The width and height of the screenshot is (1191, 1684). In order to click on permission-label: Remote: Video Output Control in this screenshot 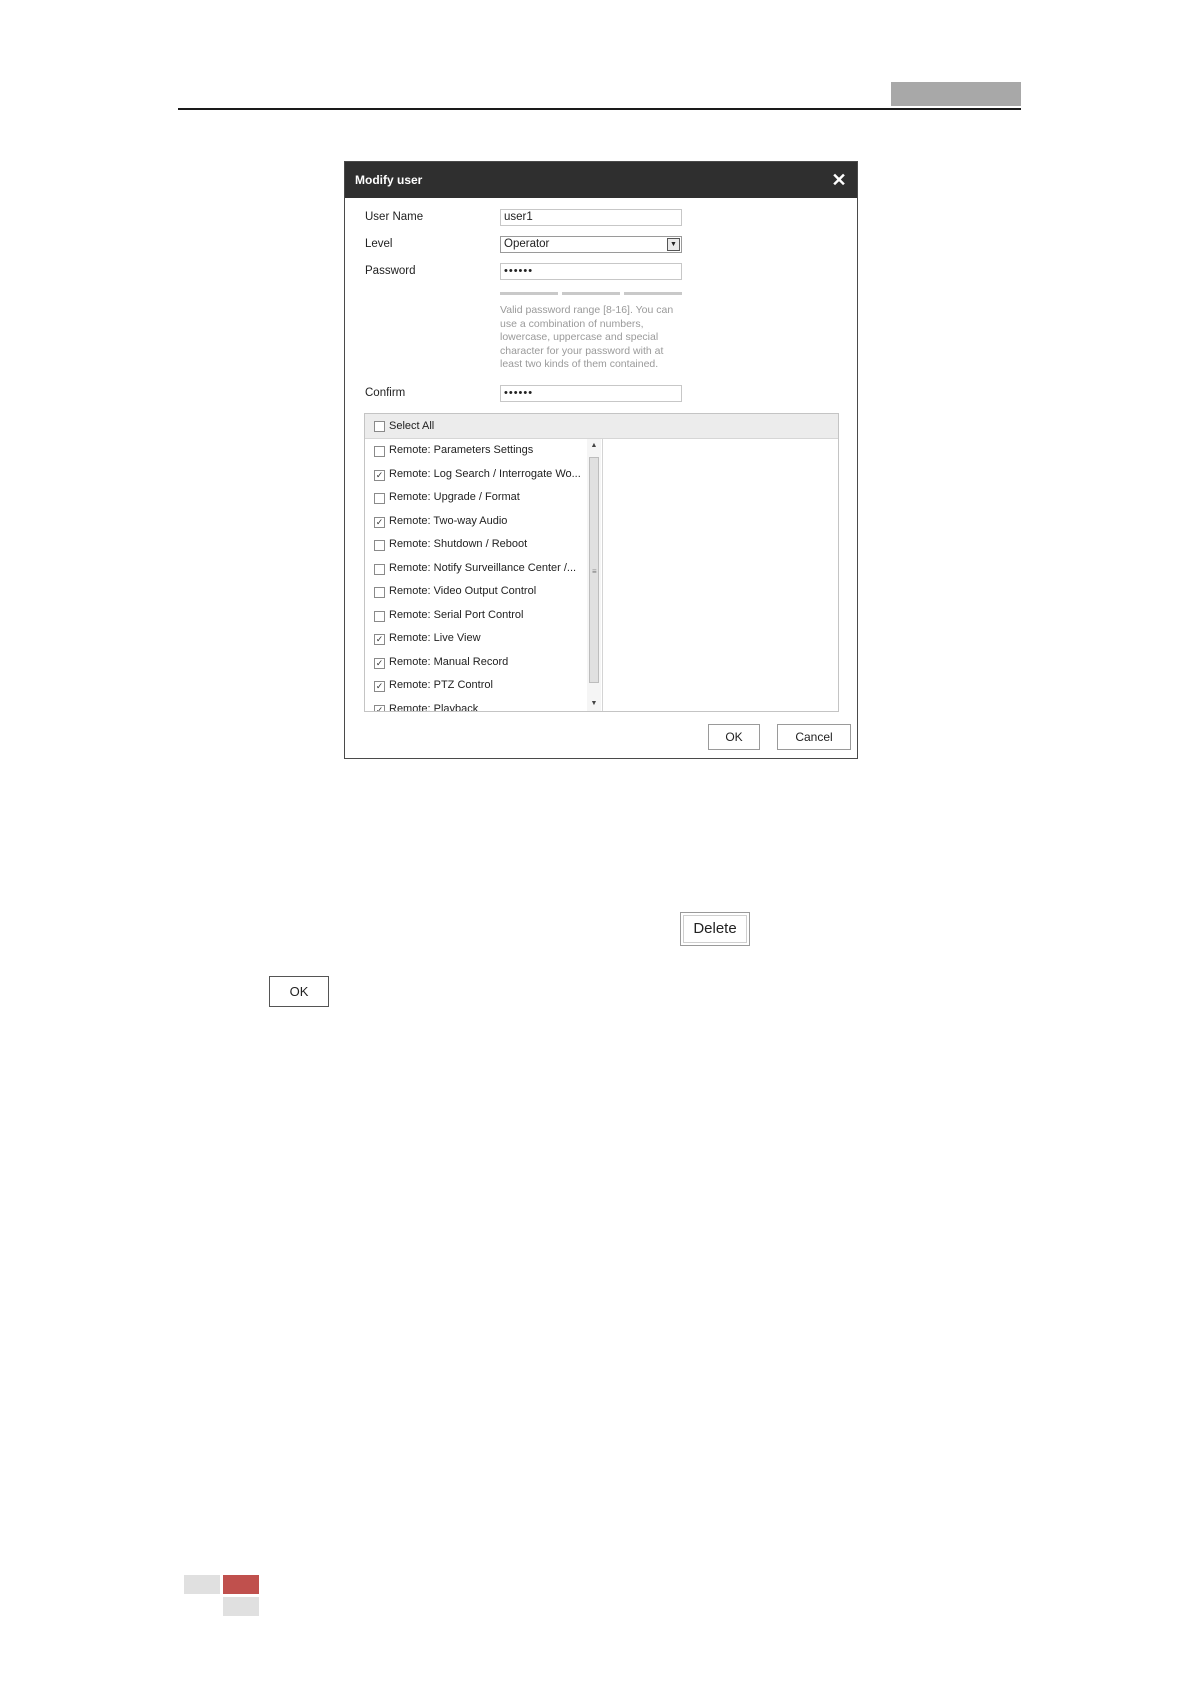, I will do `click(463, 591)`.